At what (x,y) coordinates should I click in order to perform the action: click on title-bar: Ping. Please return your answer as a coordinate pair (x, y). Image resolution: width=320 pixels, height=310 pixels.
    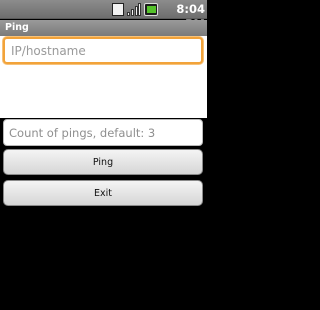
    Looking at the image, I should click on (103, 28).